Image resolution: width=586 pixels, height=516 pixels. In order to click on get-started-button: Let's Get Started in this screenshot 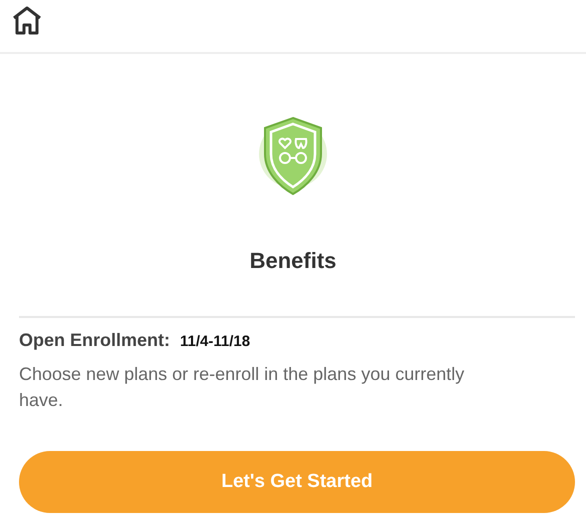, I will do `click(297, 482)`.